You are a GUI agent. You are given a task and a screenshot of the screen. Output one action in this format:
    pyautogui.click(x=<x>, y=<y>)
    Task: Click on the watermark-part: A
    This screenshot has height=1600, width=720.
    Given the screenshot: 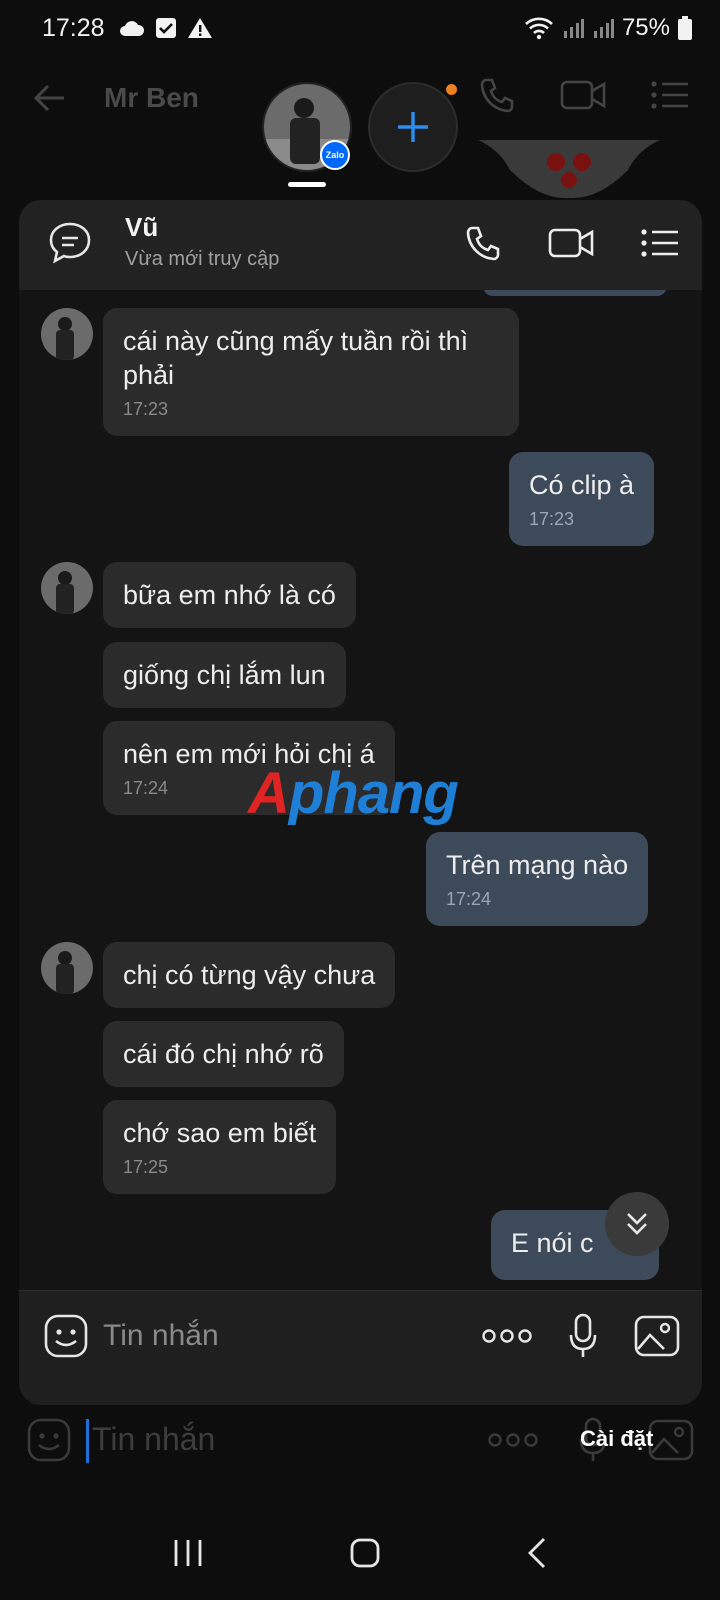 What is the action you would take?
    pyautogui.click(x=269, y=793)
    